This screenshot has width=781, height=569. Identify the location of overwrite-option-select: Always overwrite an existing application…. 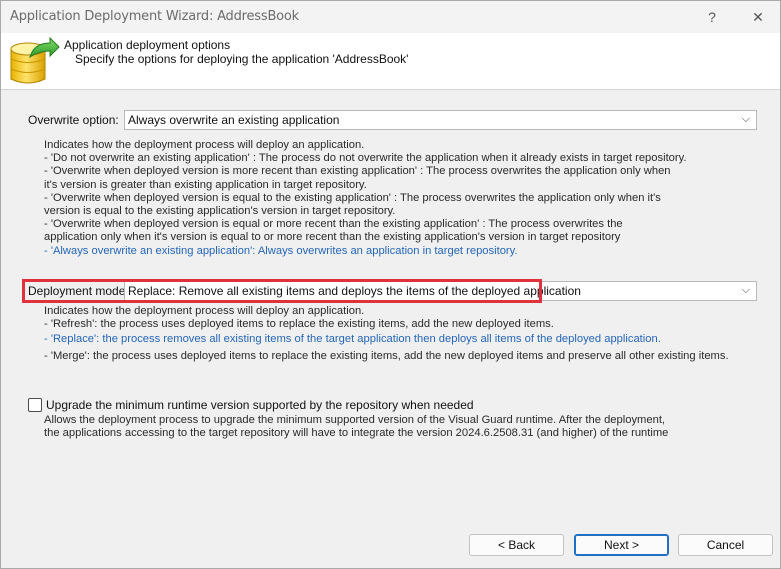
(440, 120).